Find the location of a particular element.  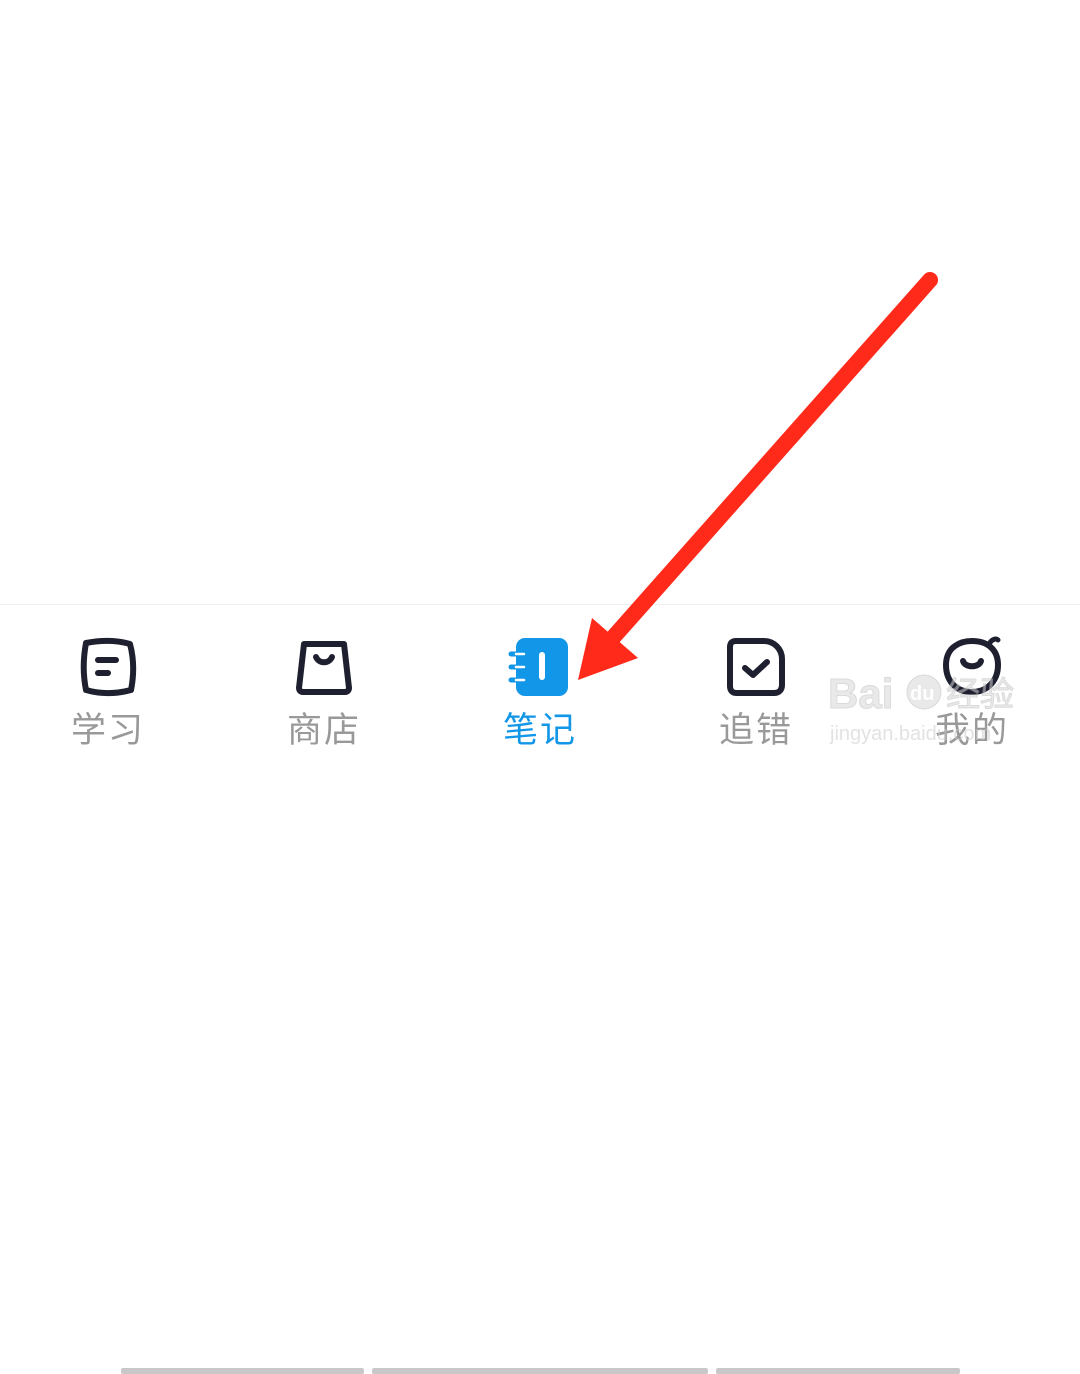

tab-profile: 我的 is located at coordinates (972, 687).